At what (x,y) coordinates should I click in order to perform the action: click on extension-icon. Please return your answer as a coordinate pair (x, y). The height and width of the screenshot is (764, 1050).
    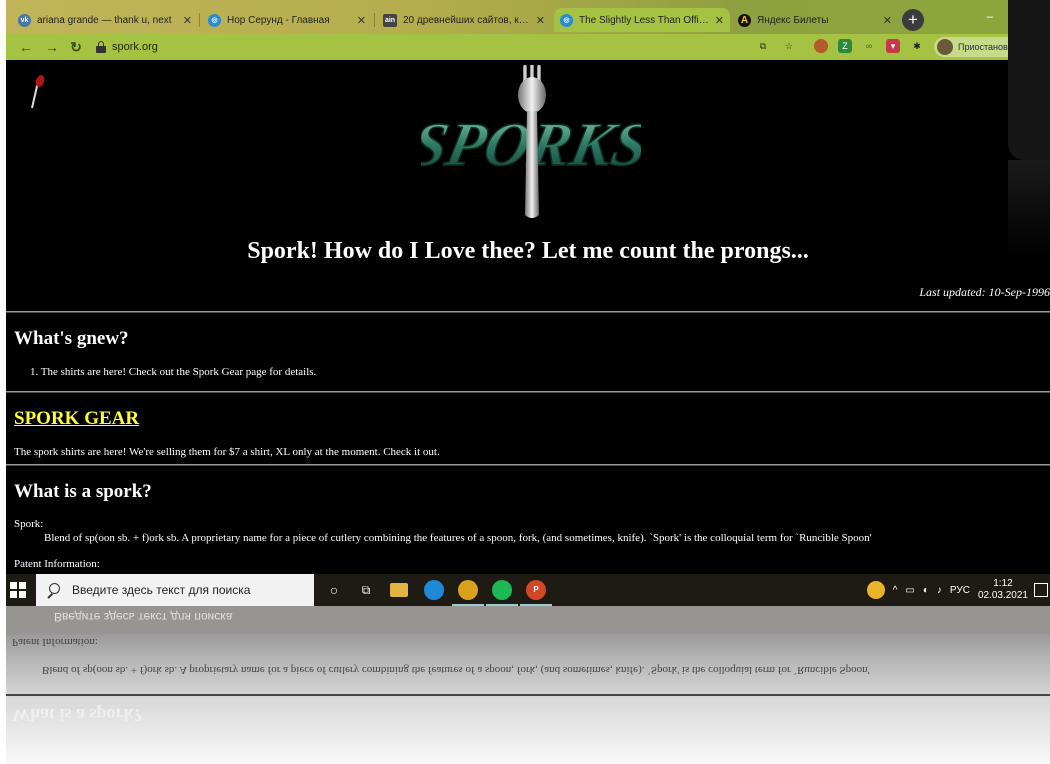
    Looking at the image, I should click on (821, 46).